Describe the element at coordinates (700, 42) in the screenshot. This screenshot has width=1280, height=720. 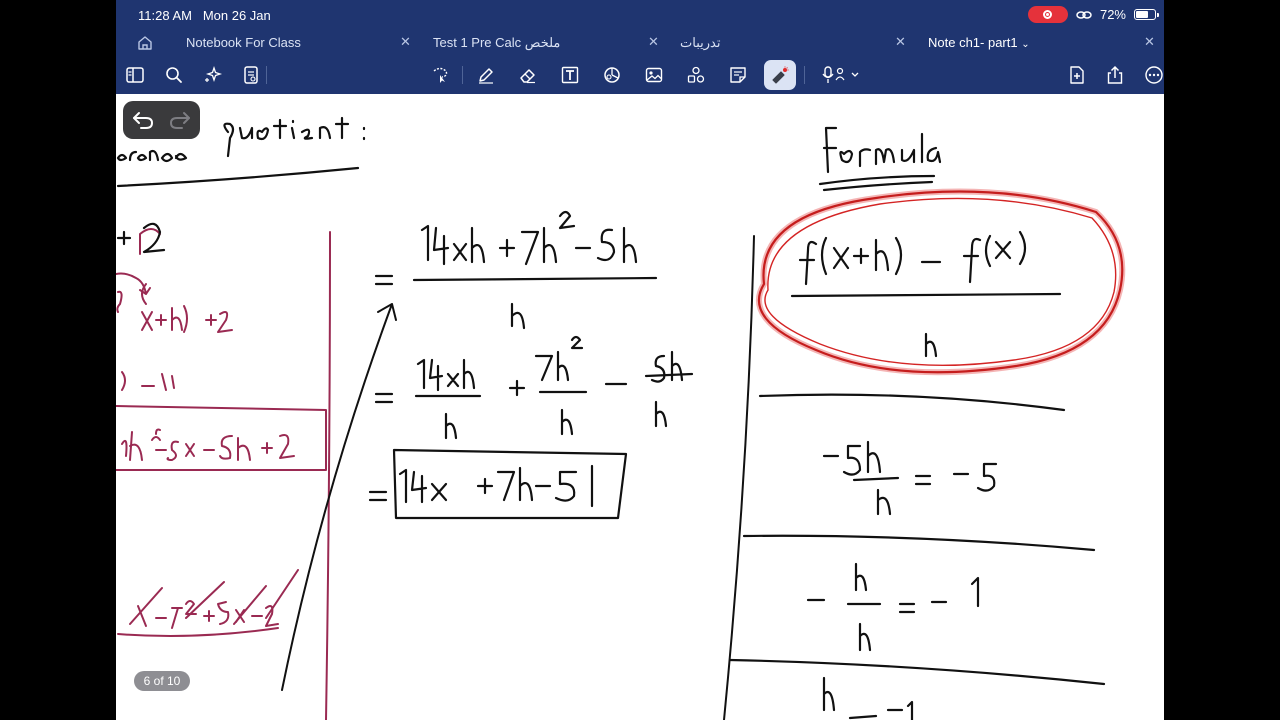
I see `tab-label: تدريبات` at that location.